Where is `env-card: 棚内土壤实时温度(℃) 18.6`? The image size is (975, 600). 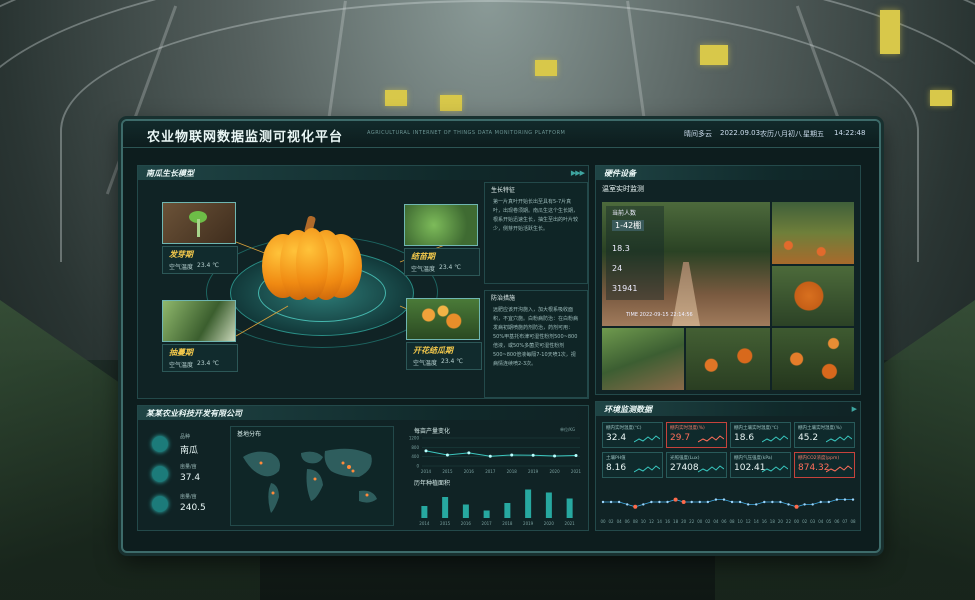 env-card: 棚内土壤实时温度(℃) 18.6 is located at coordinates (760, 435).